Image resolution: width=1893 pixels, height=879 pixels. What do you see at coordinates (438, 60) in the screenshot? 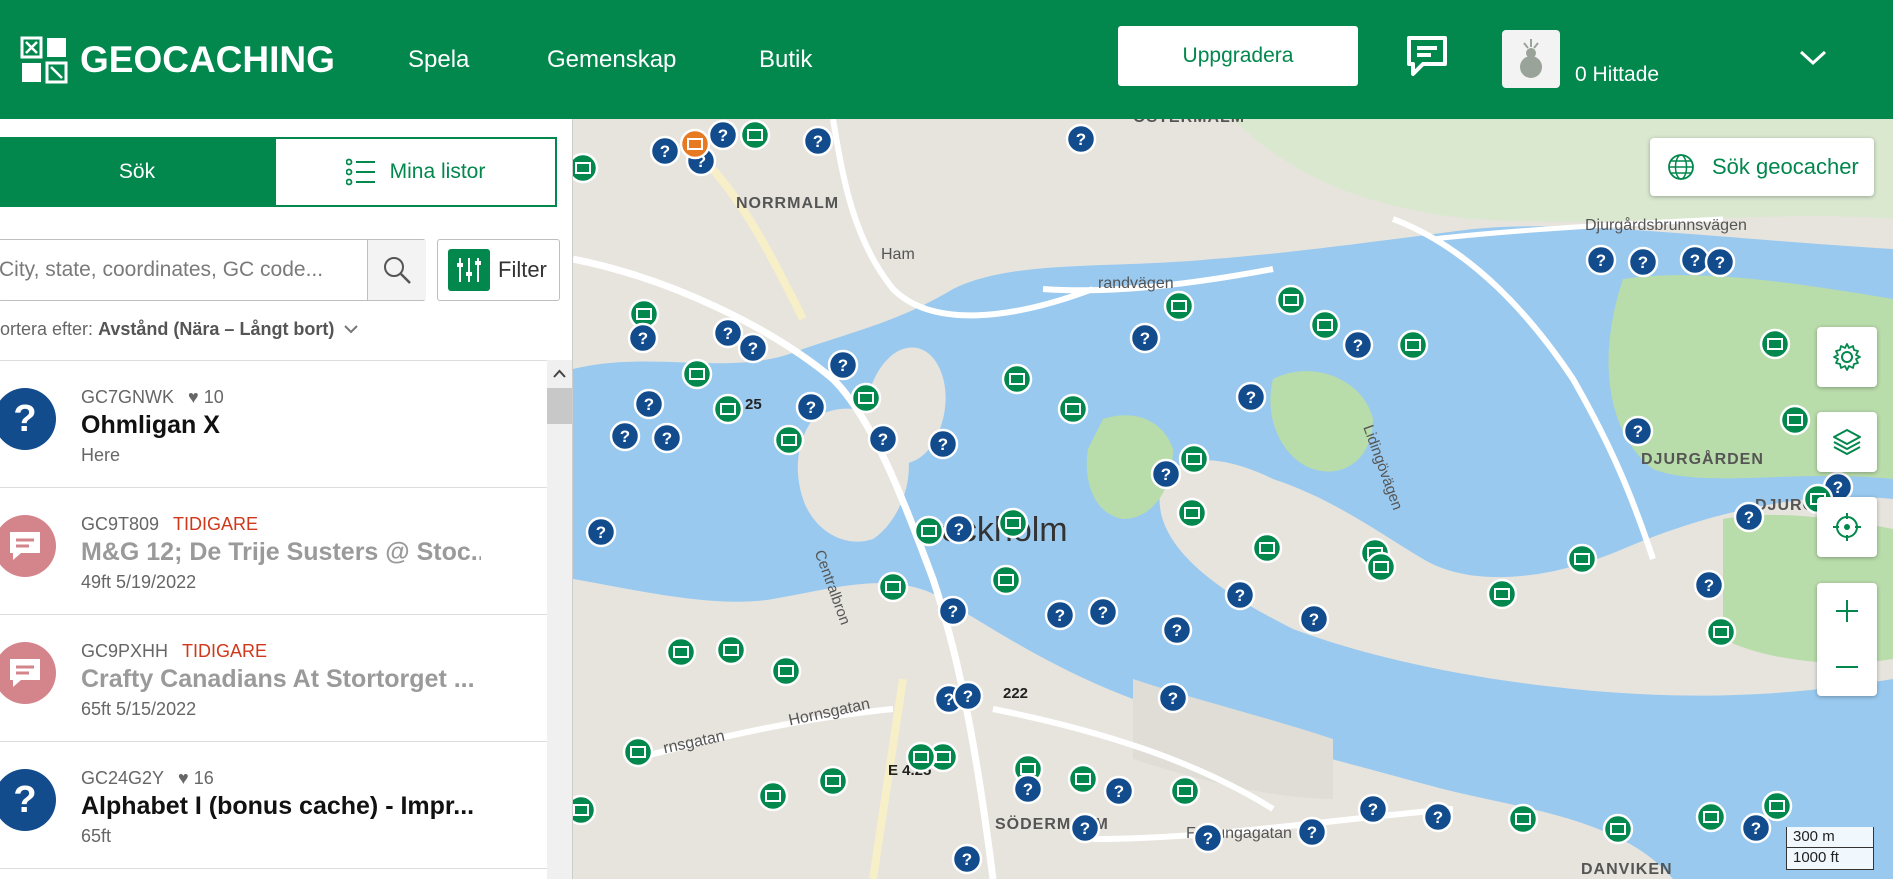
I see `nav-spela: Spela` at bounding box center [438, 60].